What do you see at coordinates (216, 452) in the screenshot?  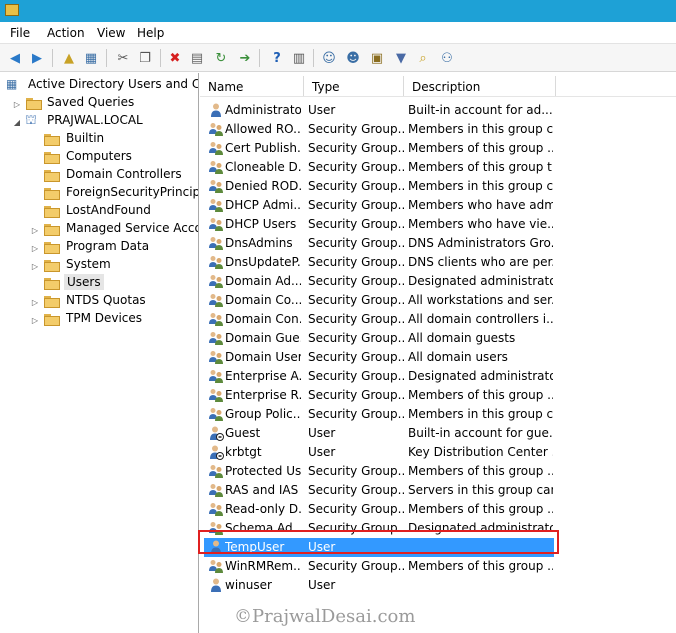 I see `disabled-user-icon` at bounding box center [216, 452].